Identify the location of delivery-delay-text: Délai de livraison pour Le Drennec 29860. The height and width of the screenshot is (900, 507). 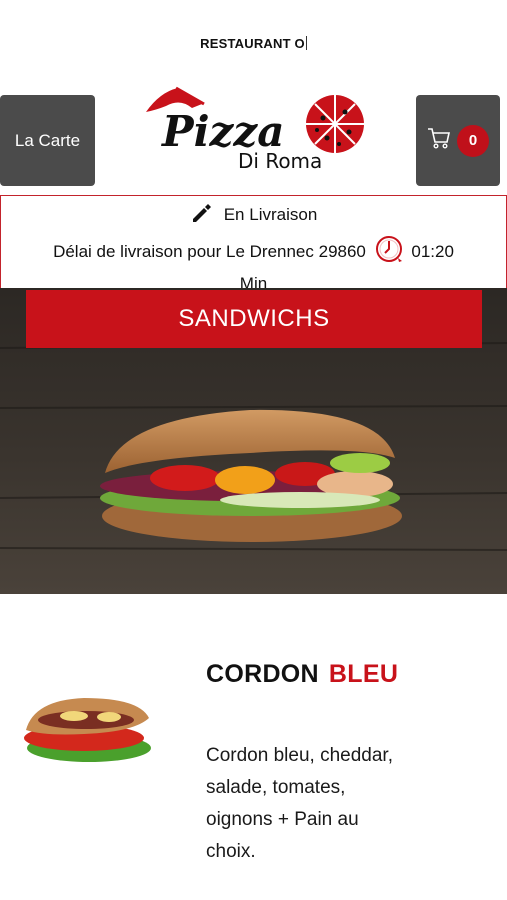
(209, 251).